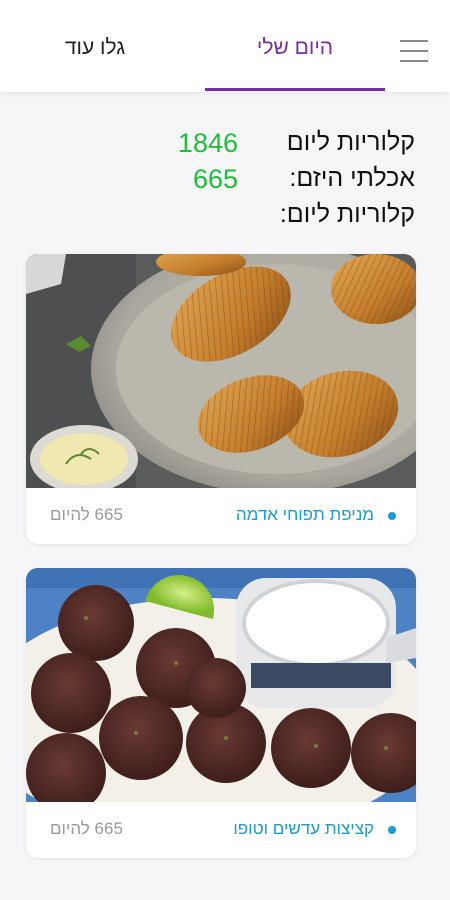 The image size is (450, 900). What do you see at coordinates (352, 178) in the screenshot?
I see `stat-label: אכלתי היזם:` at bounding box center [352, 178].